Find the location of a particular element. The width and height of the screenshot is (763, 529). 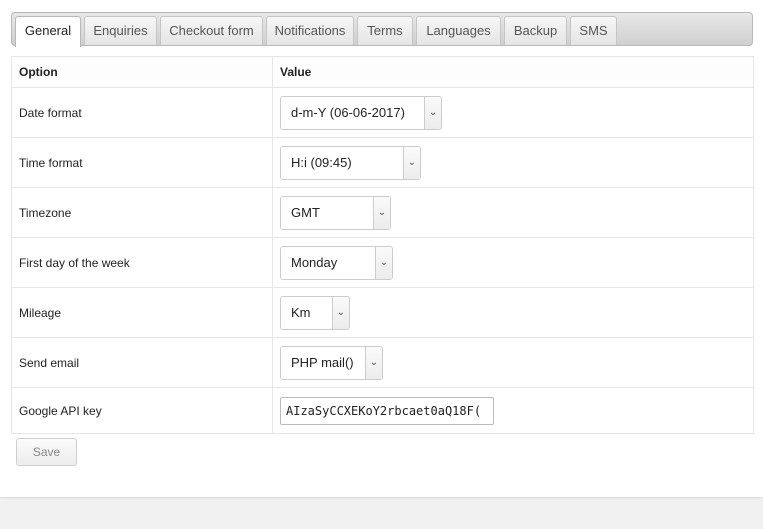

option-label: Mileage is located at coordinates (142, 312).